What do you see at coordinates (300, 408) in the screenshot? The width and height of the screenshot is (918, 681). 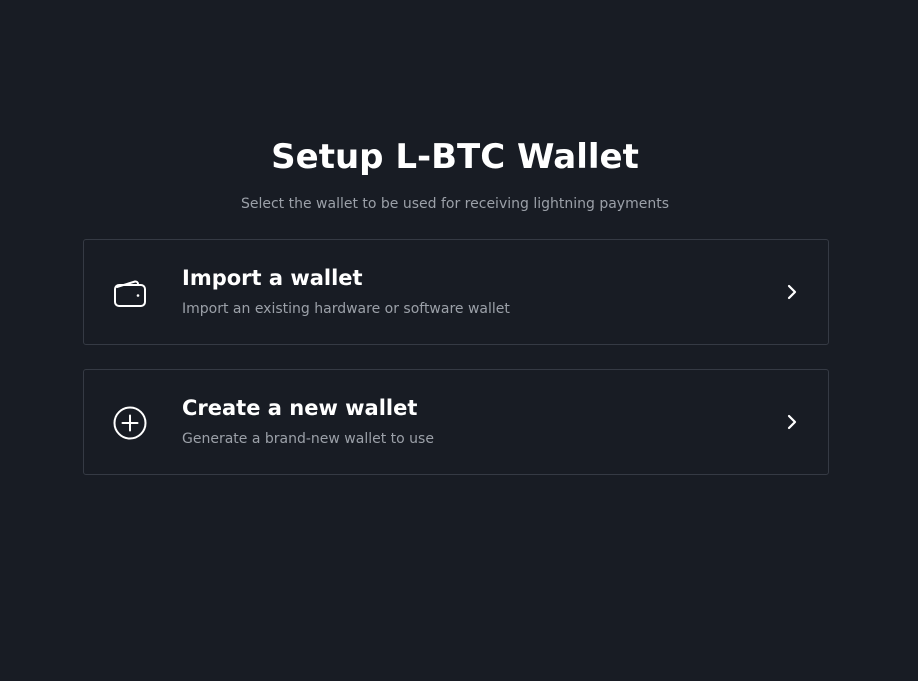 I see `option-title: Create a new wallet` at bounding box center [300, 408].